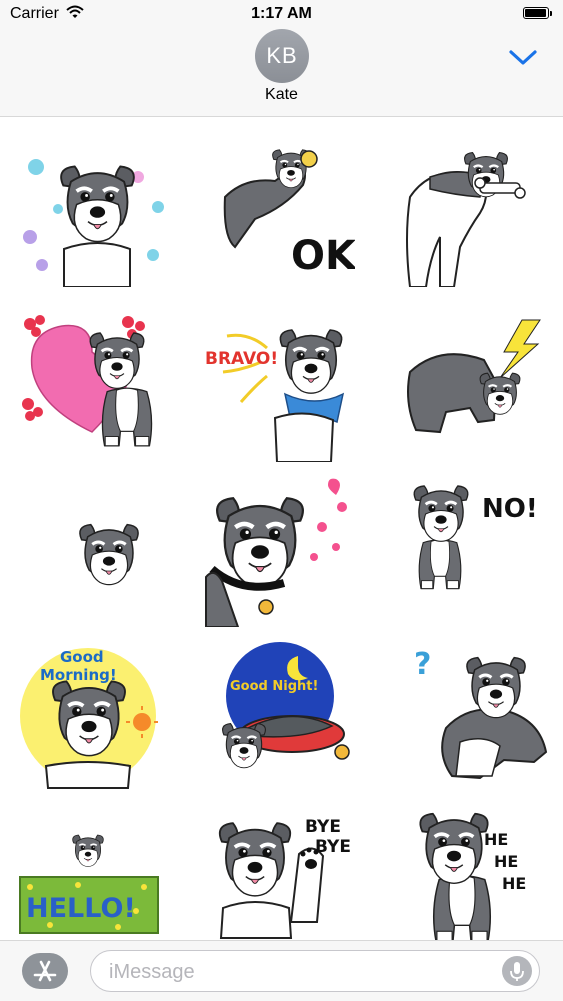 The width and height of the screenshot is (563, 1001). What do you see at coordinates (422, 664) in the screenshot?
I see `question-mark-text: ?` at bounding box center [422, 664].